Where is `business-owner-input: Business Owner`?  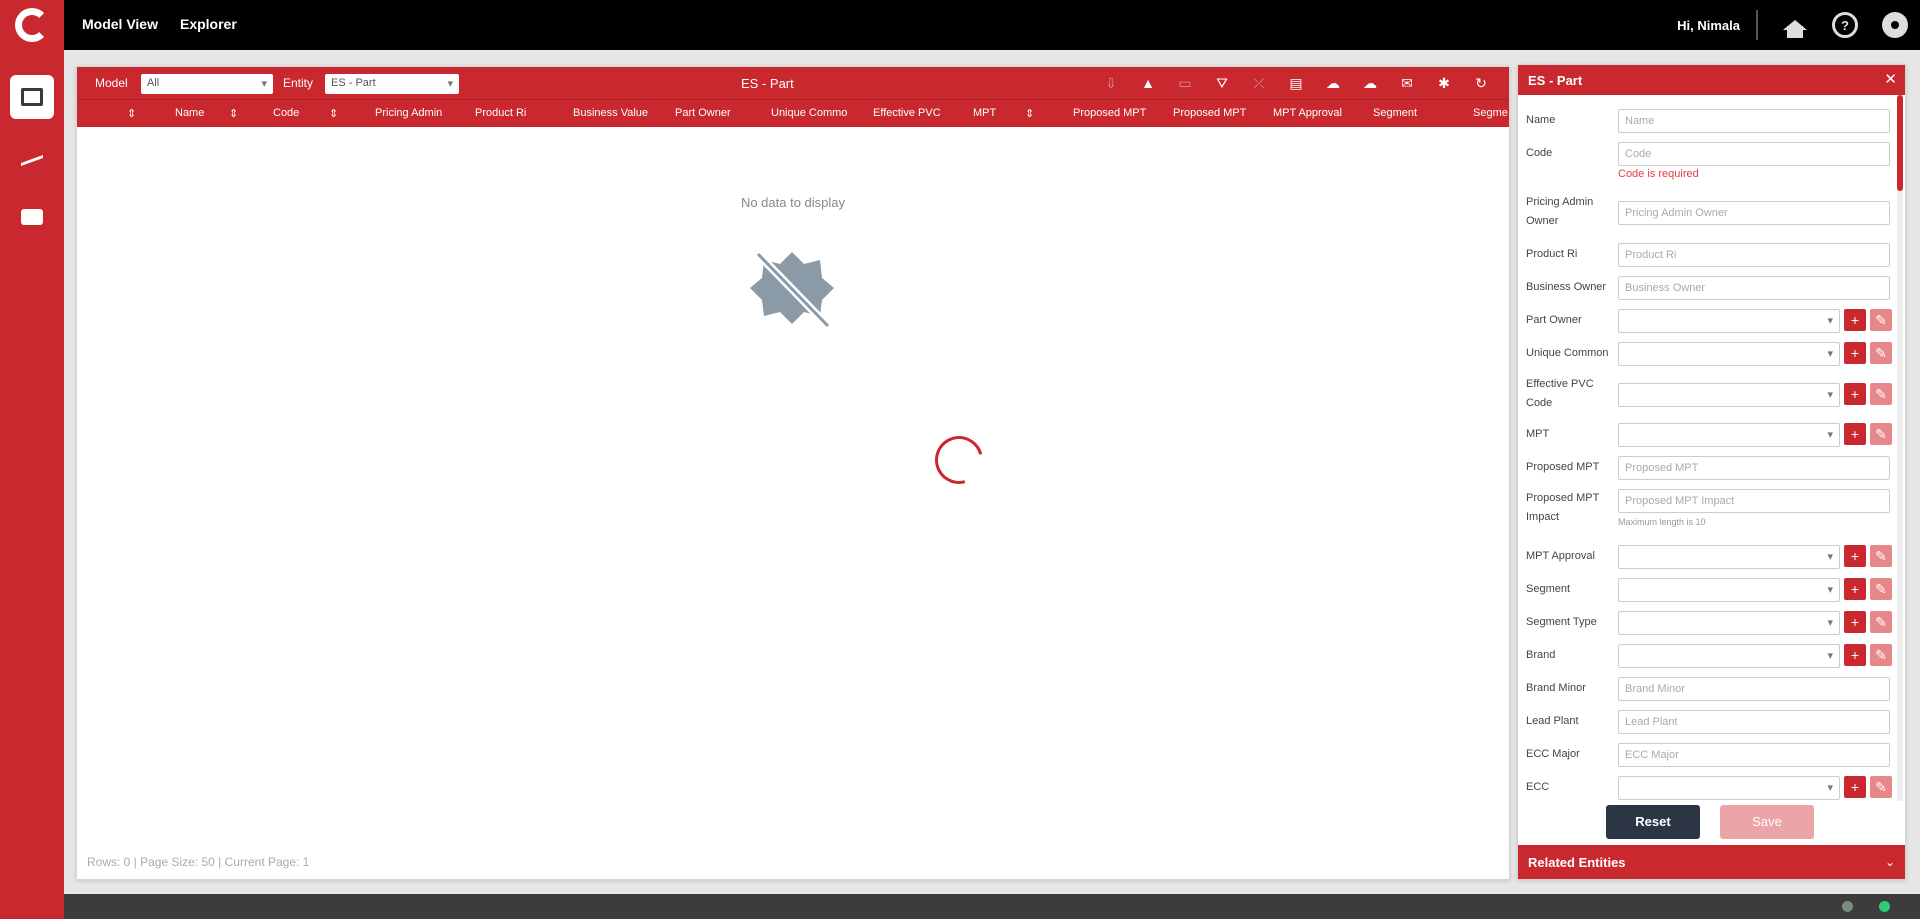
business-owner-input: Business Owner is located at coordinates (1754, 288).